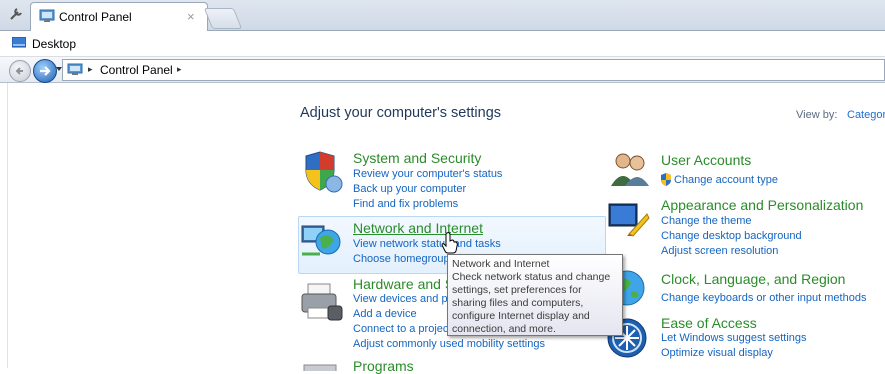 This screenshot has width=885, height=374. I want to click on tab-close-button: ×, so click(191, 16).